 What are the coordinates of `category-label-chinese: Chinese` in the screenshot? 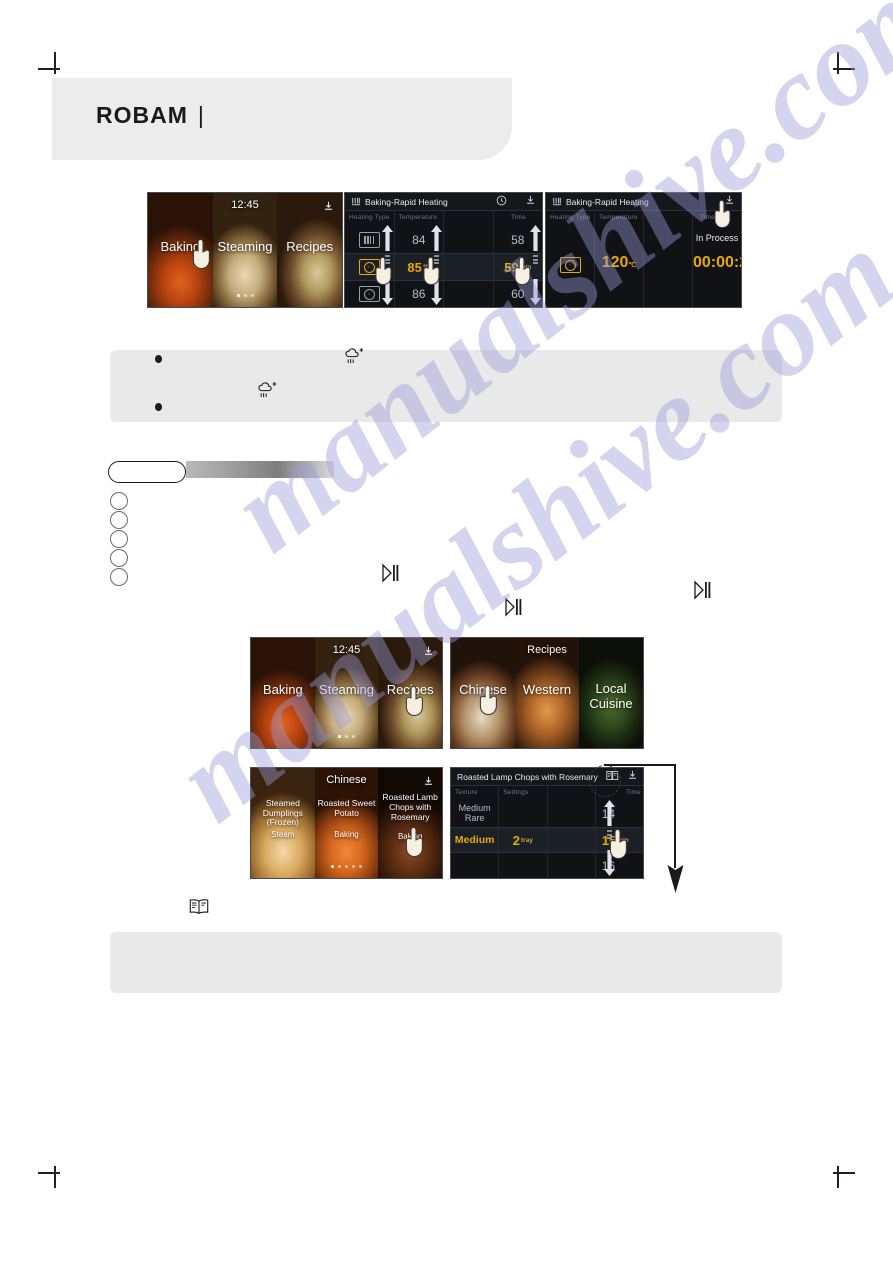 It's located at (483, 689).